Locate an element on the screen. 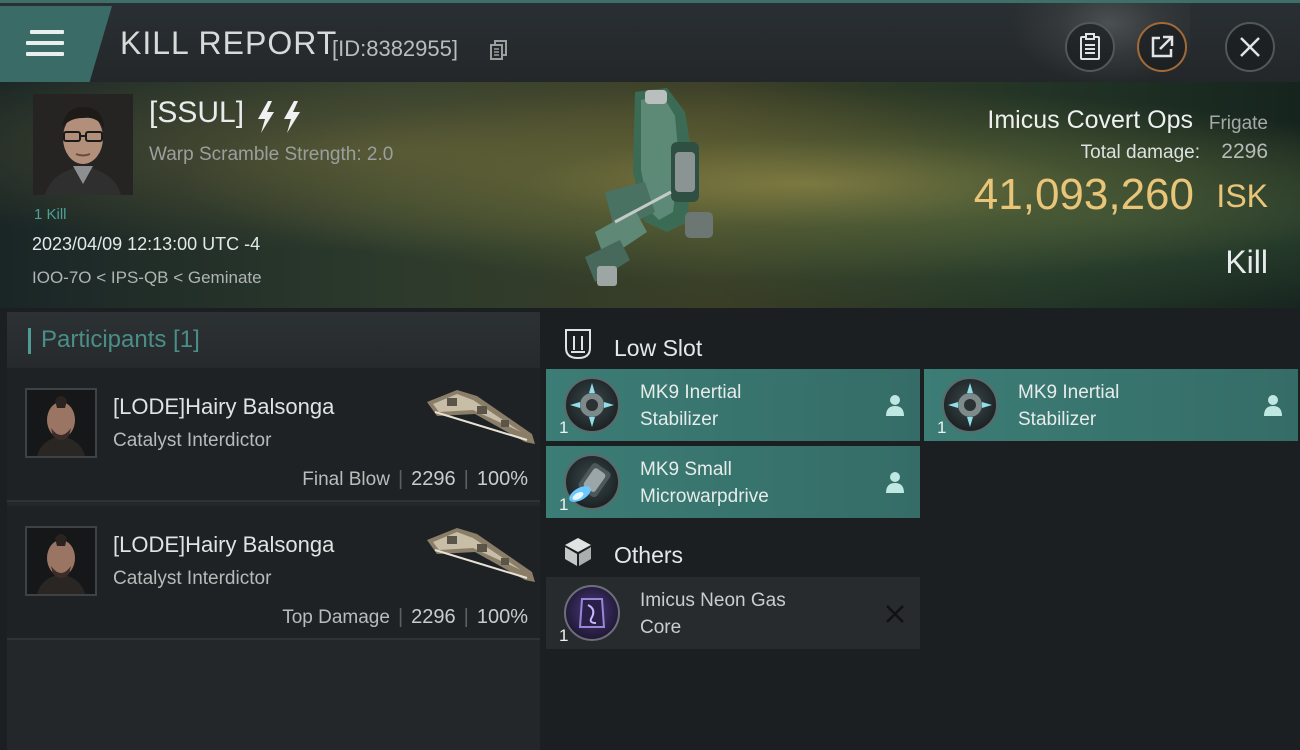 This screenshot has width=1300, height=750. participant-stats: Top Damage | 2296 | 100% is located at coordinates (405, 617).